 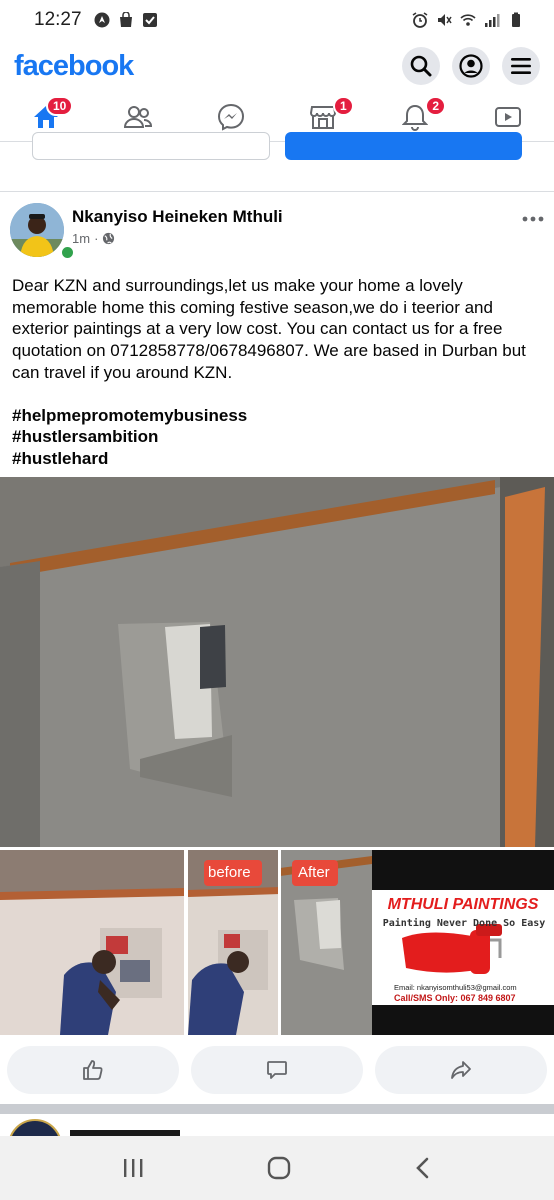 What do you see at coordinates (455, 987) in the screenshot?
I see `ad-email: Email: nkanyisomthuli53@gmail.com` at bounding box center [455, 987].